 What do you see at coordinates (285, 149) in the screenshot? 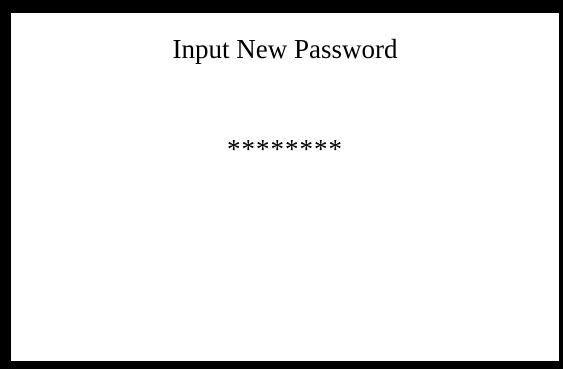
I see `new-password-field: ********` at bounding box center [285, 149].